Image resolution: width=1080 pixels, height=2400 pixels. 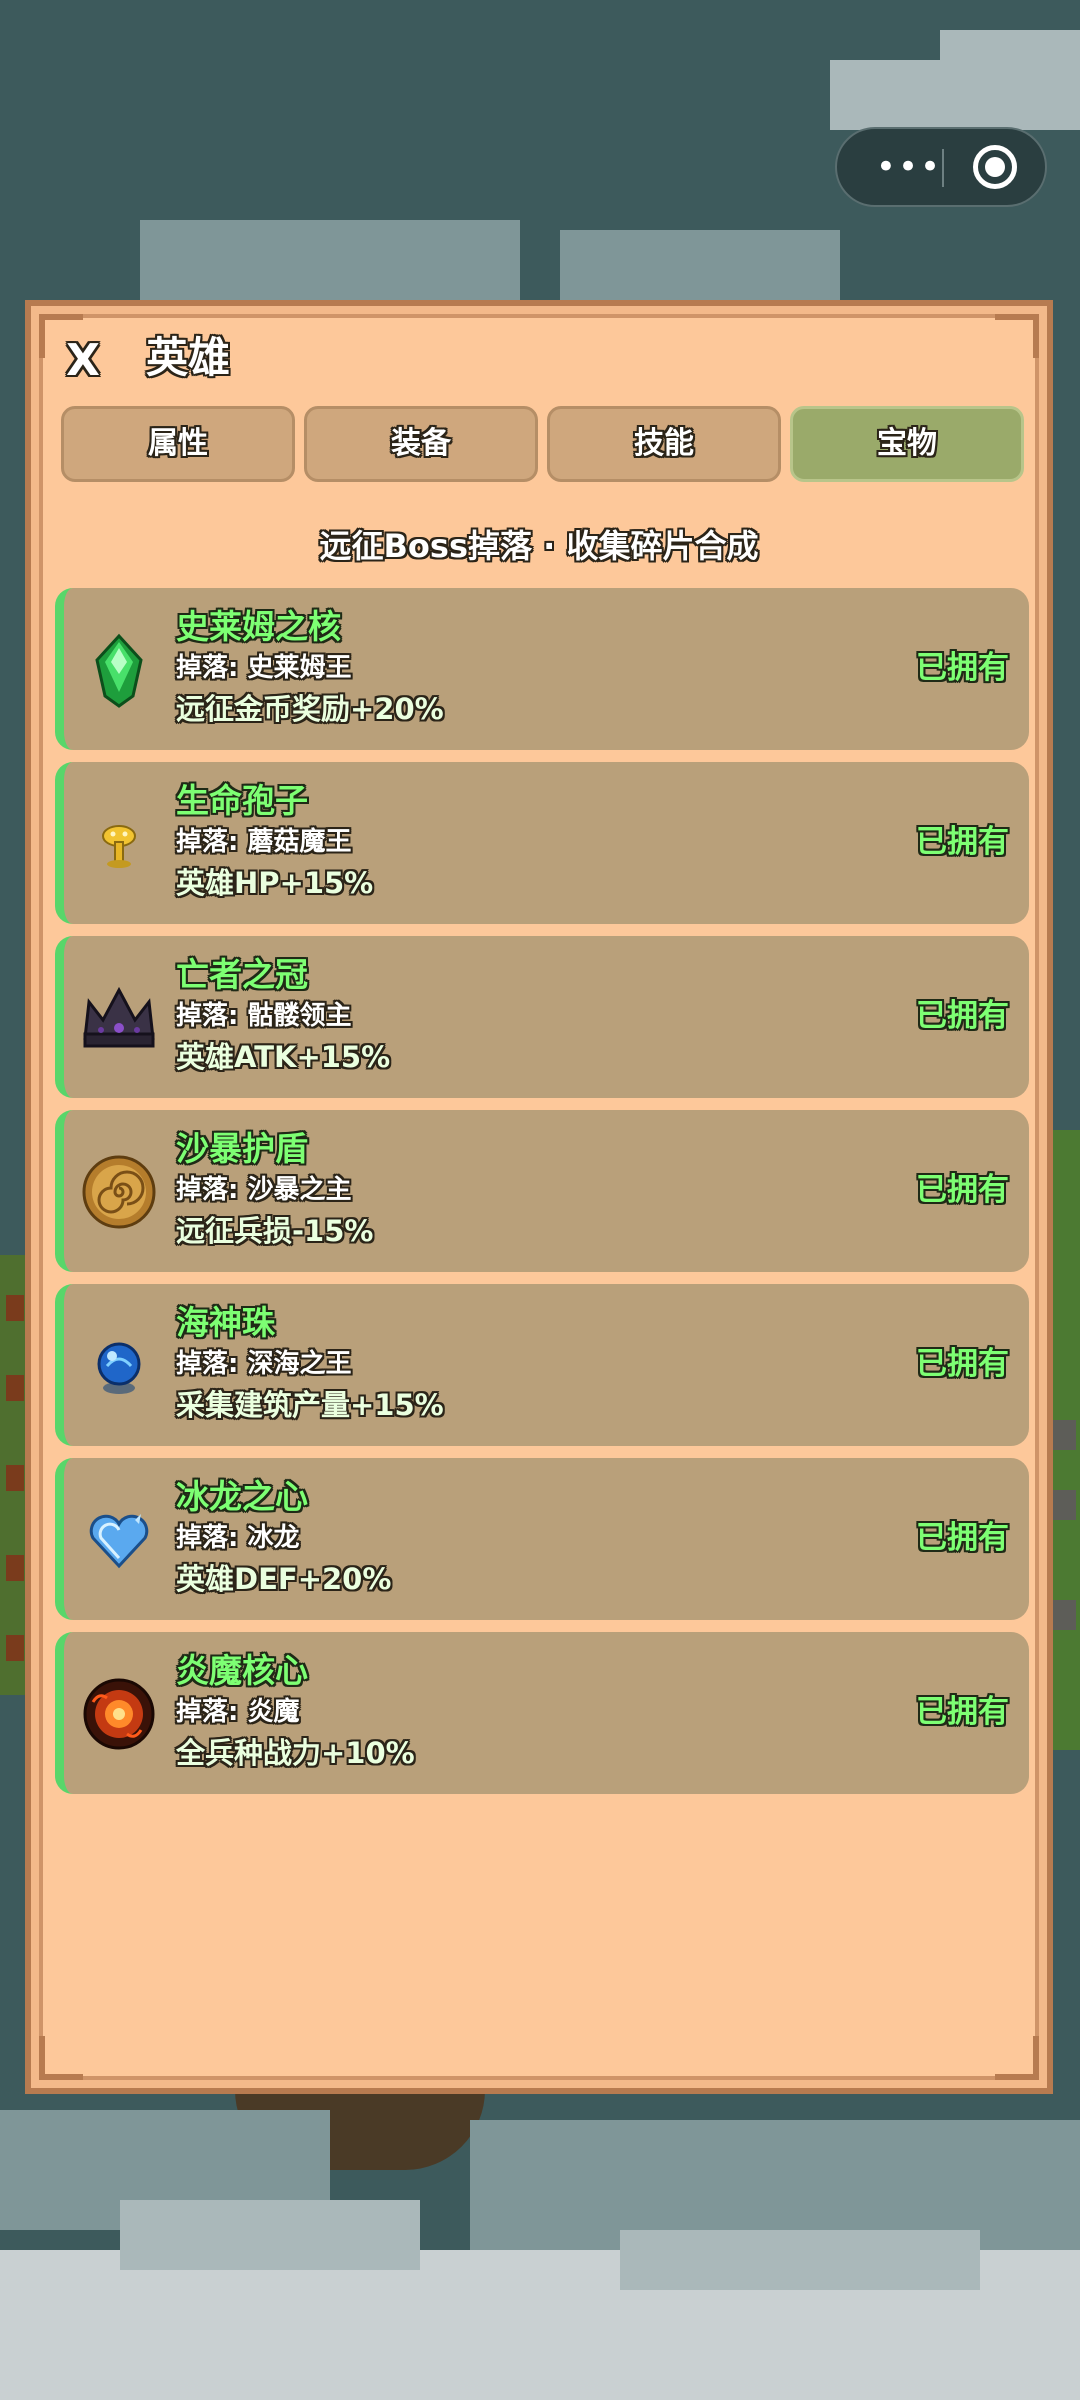 I want to click on dark-crown-icon, so click(x=119, y=1017).